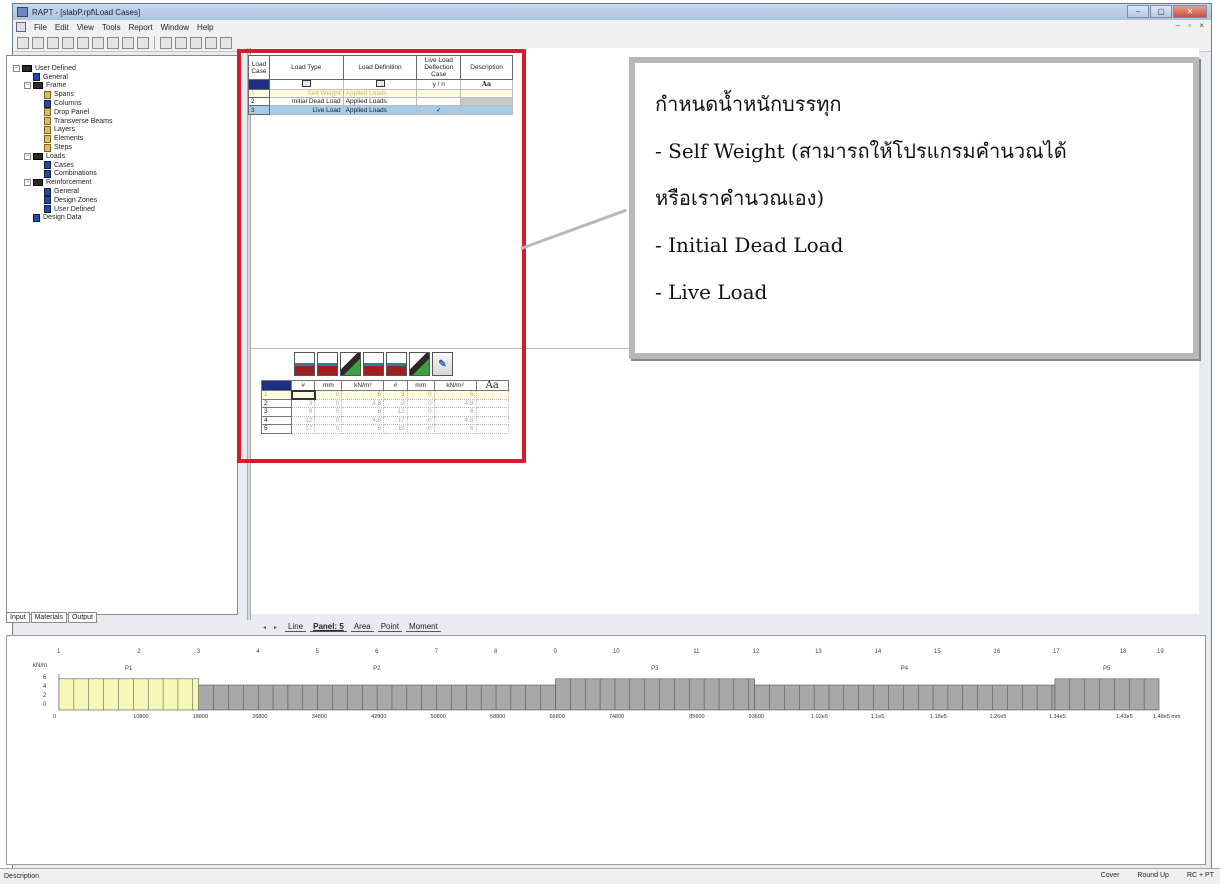 This screenshot has height=885, width=1221. Describe the element at coordinates (143, 42) in the screenshot. I see `help-icon` at that location.